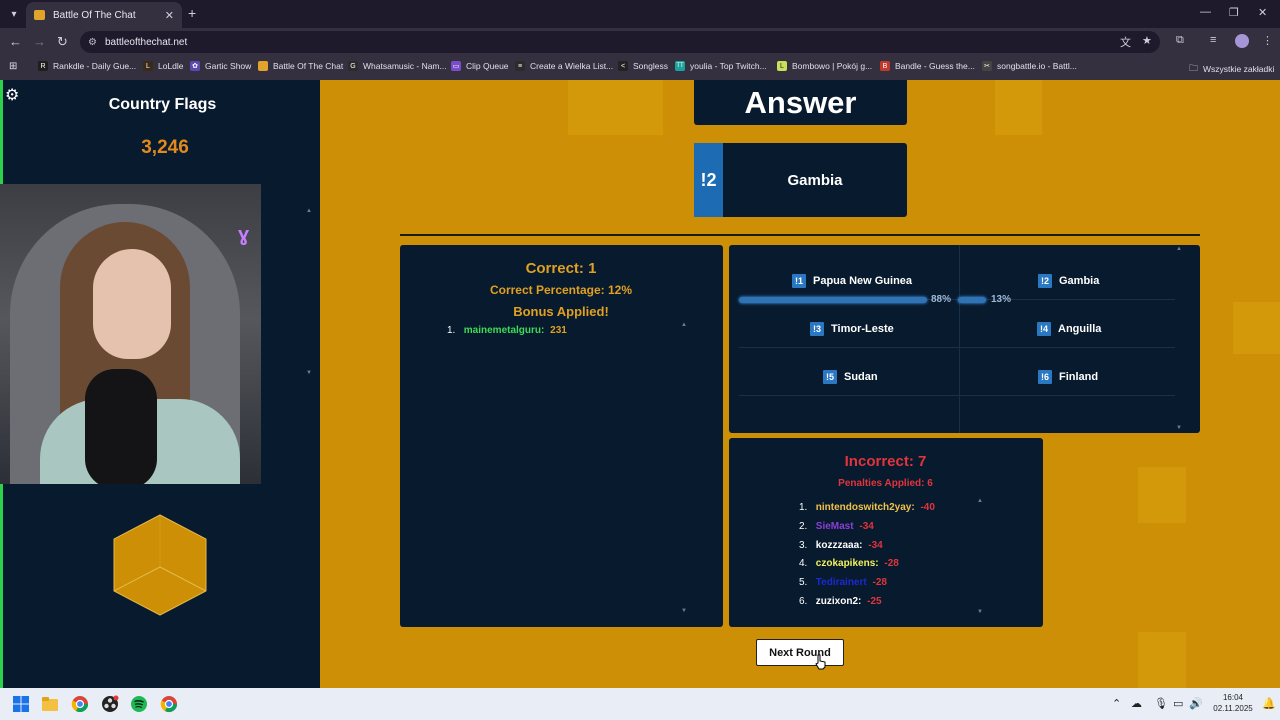  What do you see at coordinates (169, 15) in the screenshot?
I see `tab-close-icon: ✕` at bounding box center [169, 15].